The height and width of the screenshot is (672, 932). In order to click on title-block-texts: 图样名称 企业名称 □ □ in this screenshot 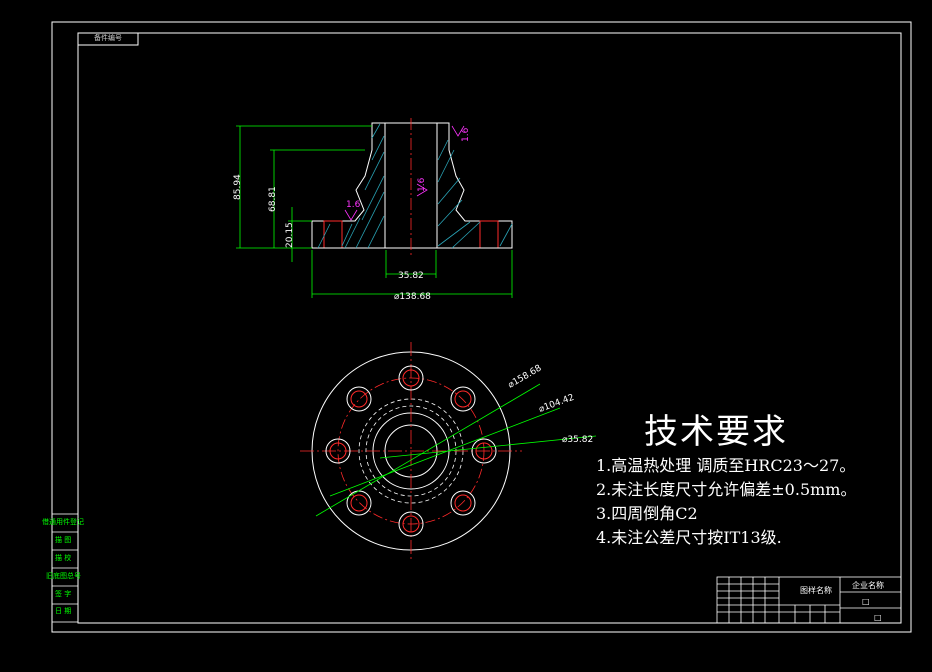, I will do `click(842, 601)`.